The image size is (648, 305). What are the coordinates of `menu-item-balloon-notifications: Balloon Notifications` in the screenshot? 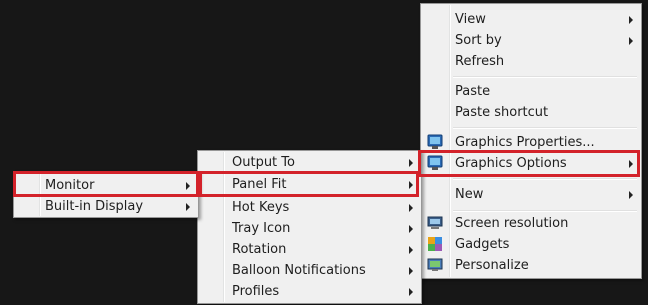 It's located at (309, 270).